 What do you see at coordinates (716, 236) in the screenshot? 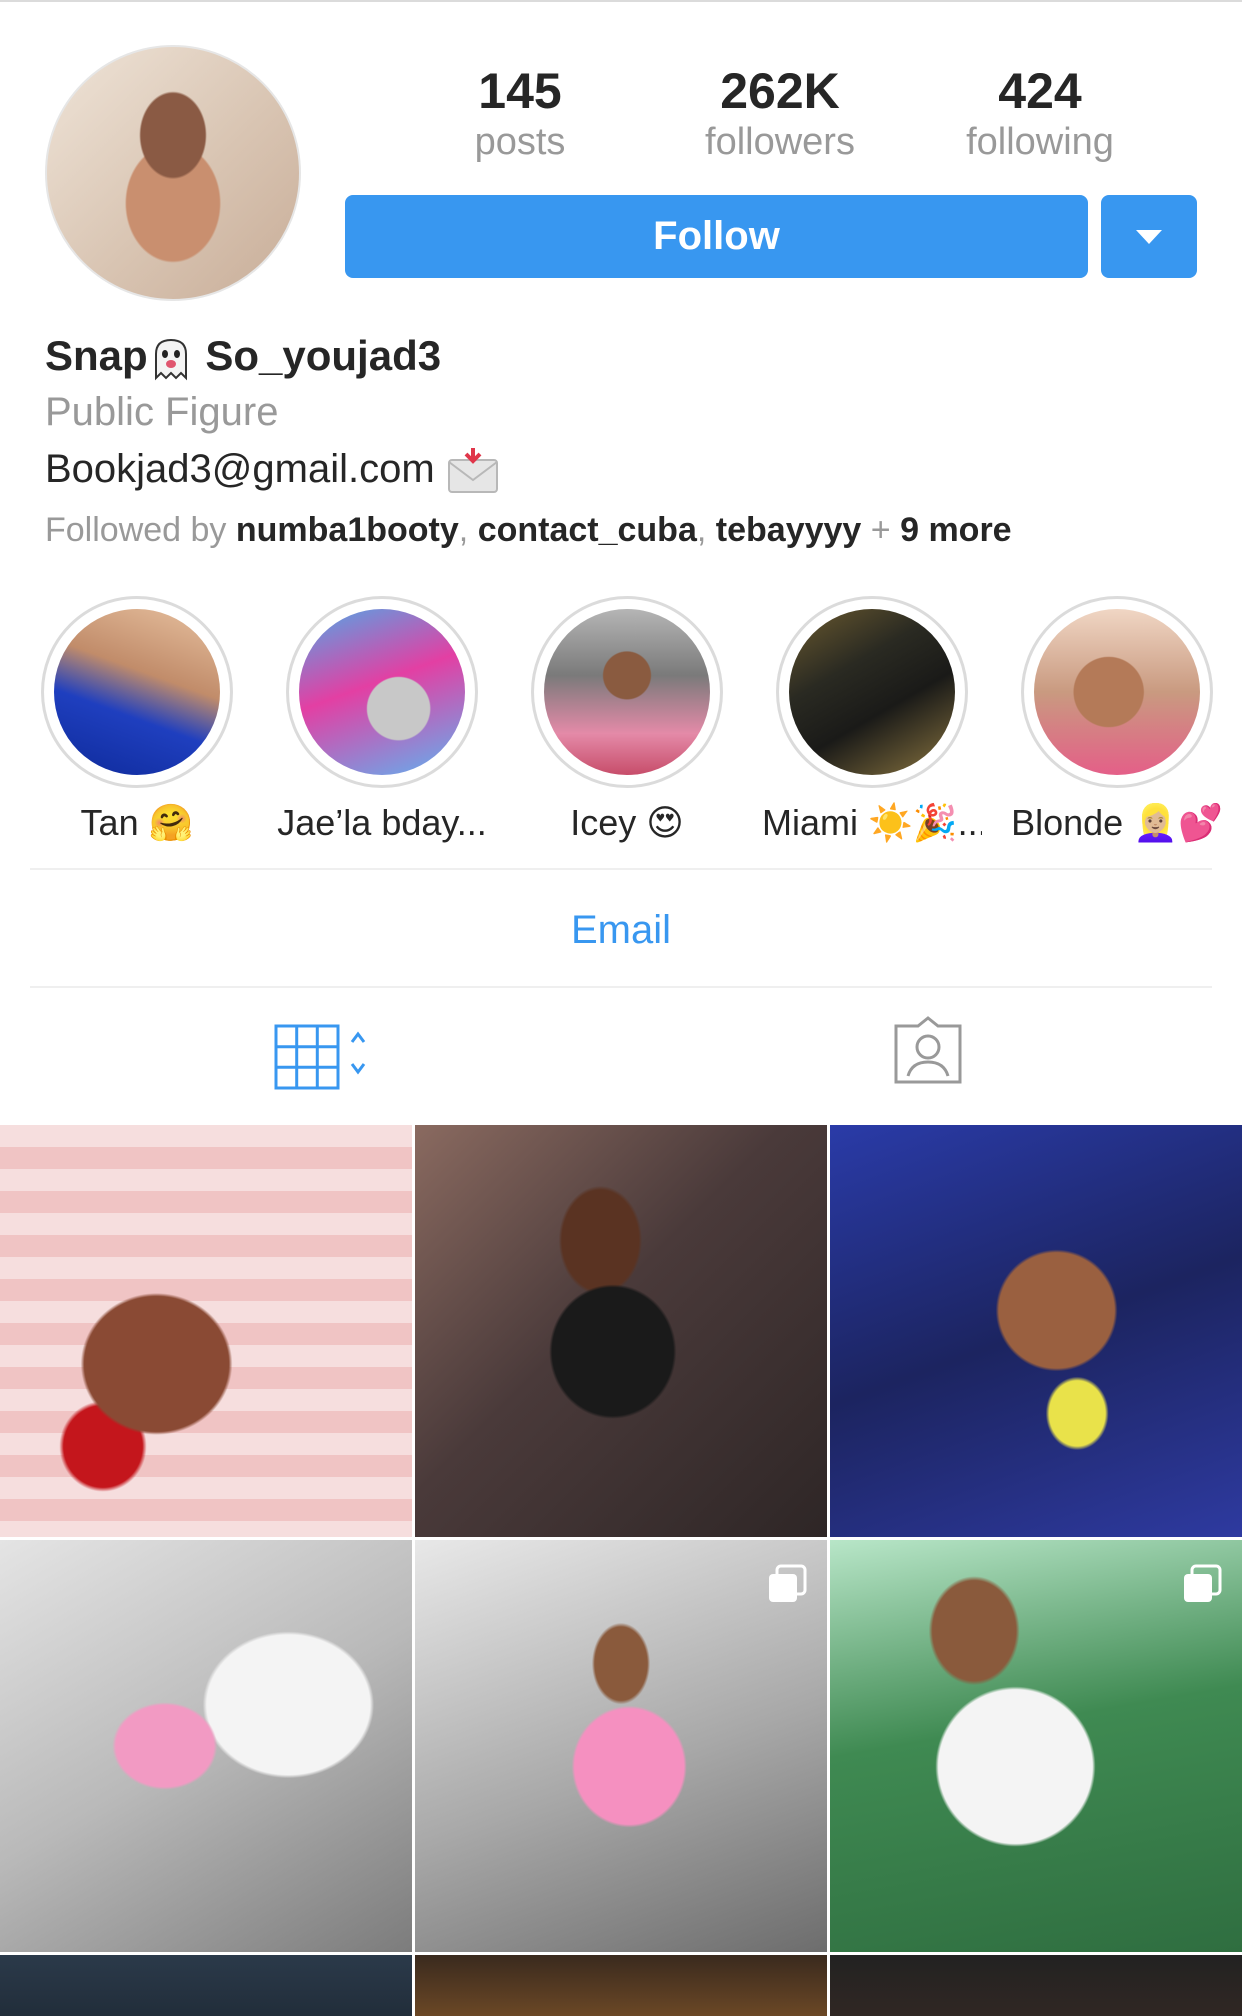
I see `follow-button: Follow` at bounding box center [716, 236].